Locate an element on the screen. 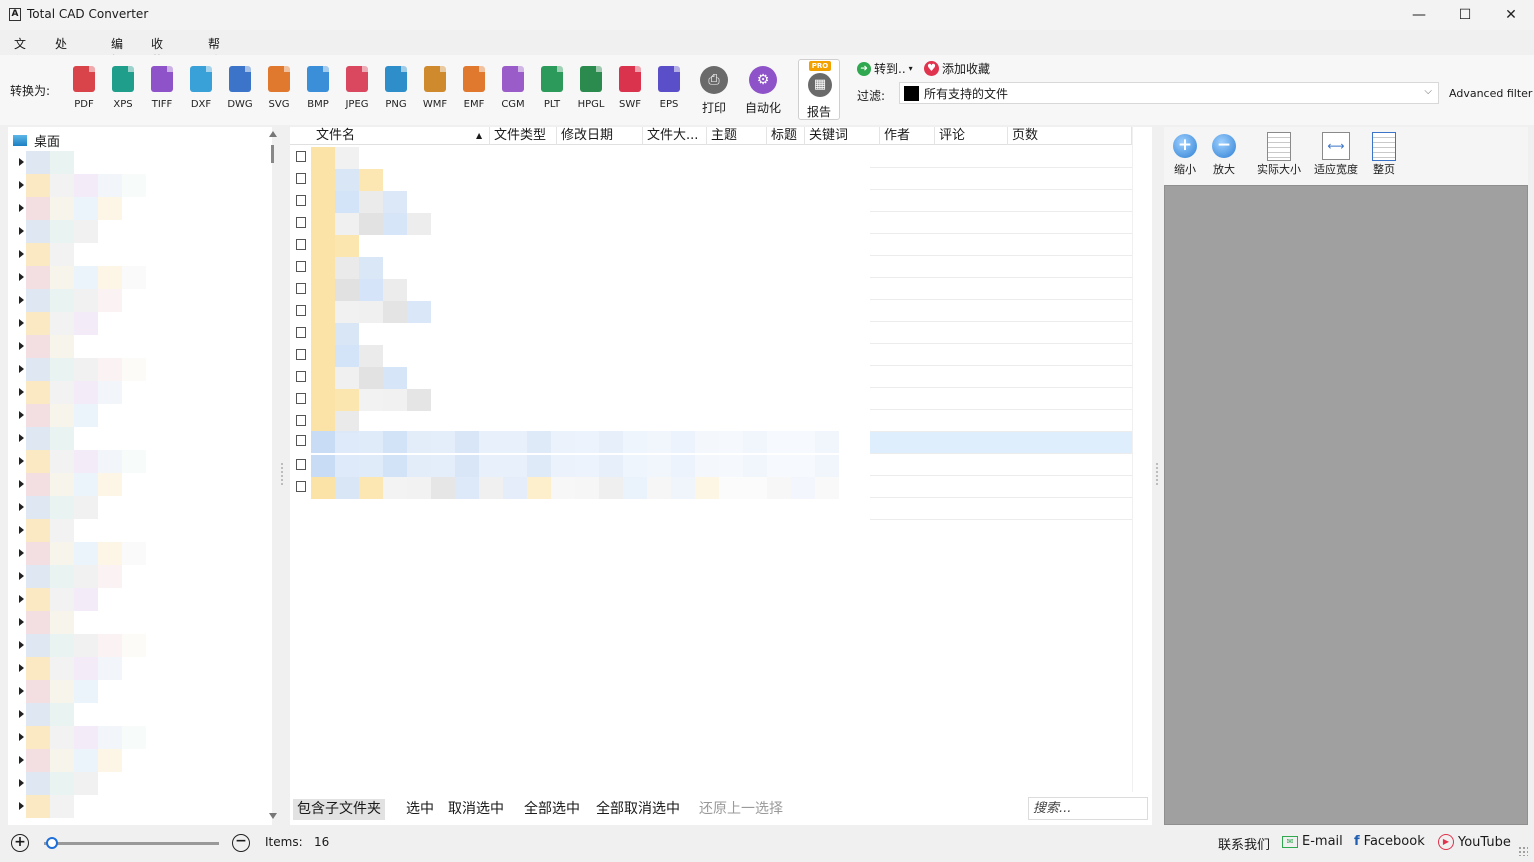 Image resolution: width=1534 pixels, height=862 pixels. tree-root-desktop: 桌面 is located at coordinates (47, 140).